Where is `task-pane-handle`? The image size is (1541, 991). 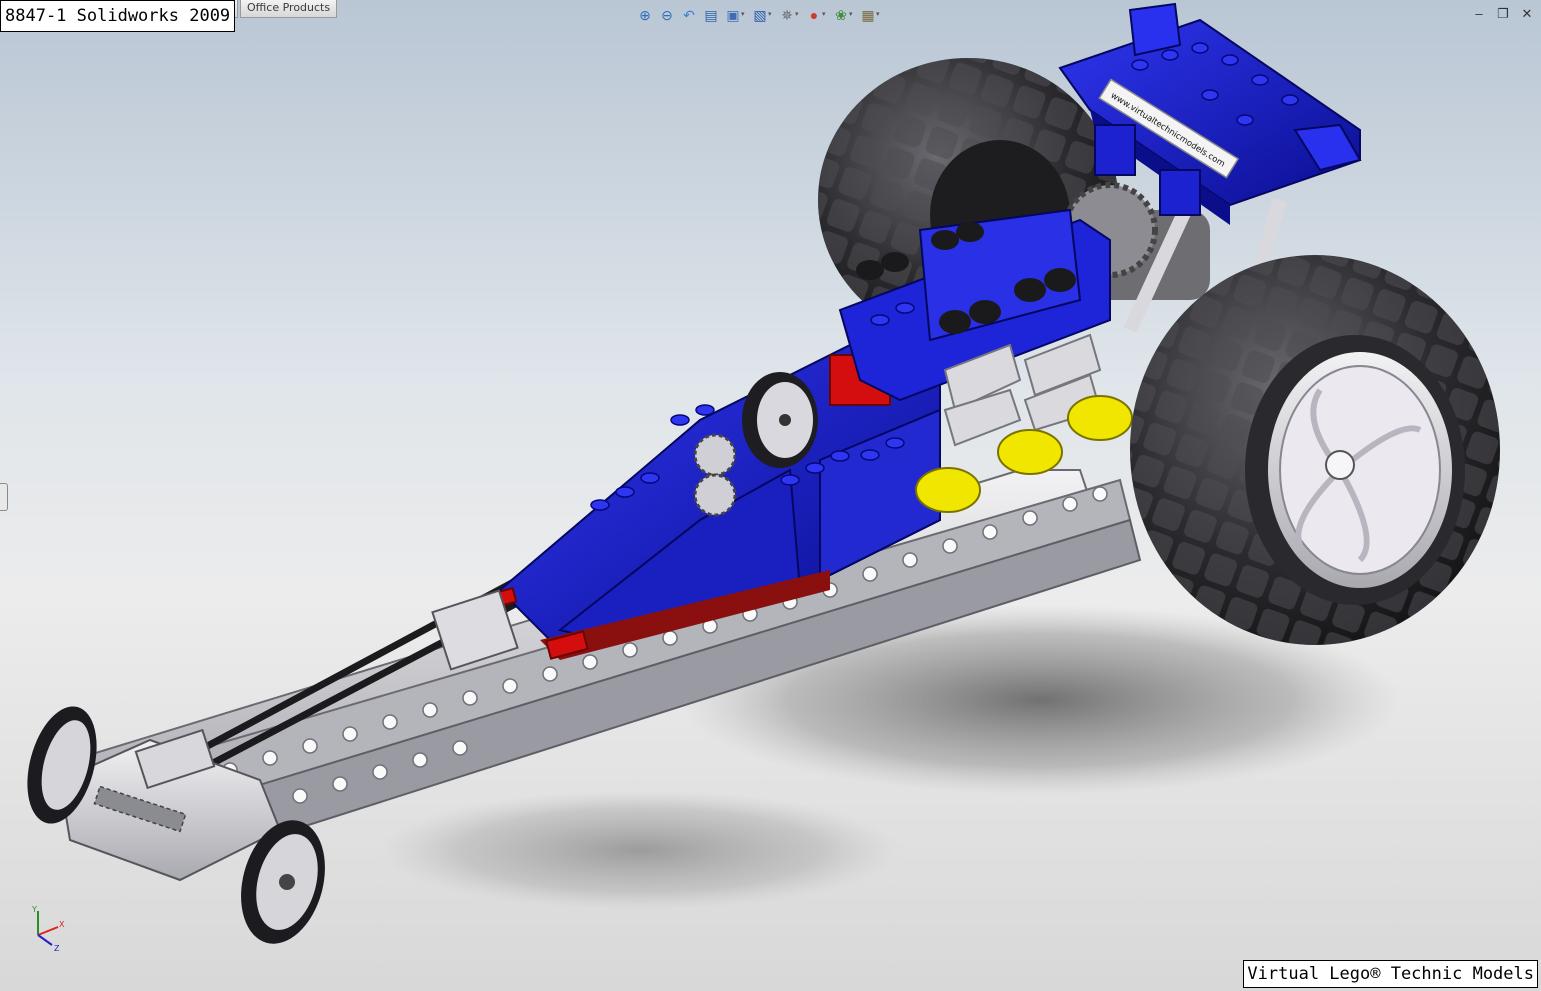 task-pane-handle is located at coordinates (4, 497).